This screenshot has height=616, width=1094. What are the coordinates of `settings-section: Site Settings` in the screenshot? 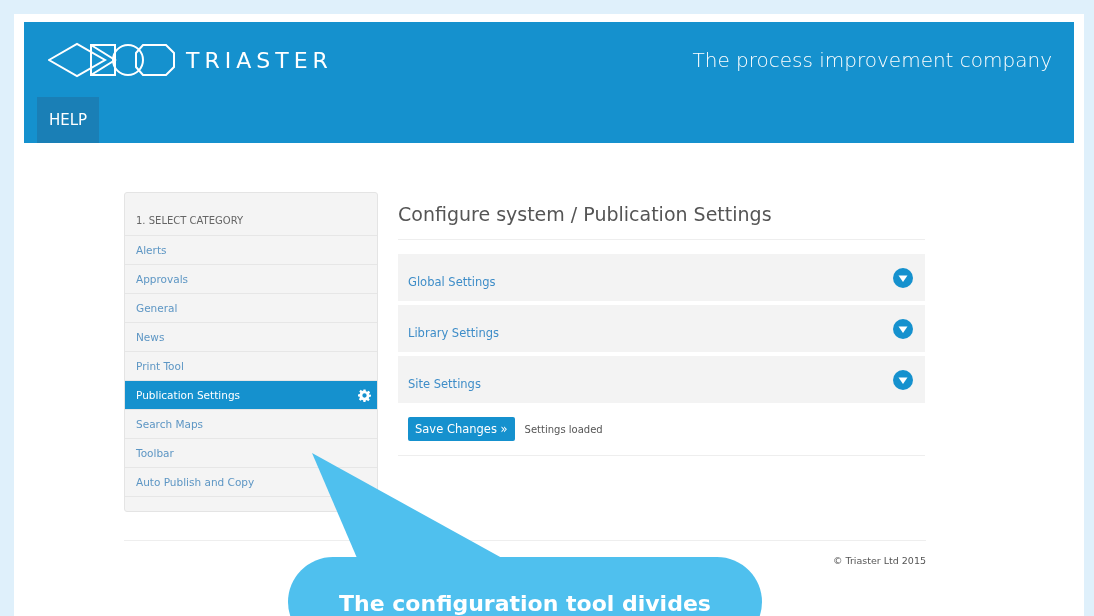 It's located at (661, 379).